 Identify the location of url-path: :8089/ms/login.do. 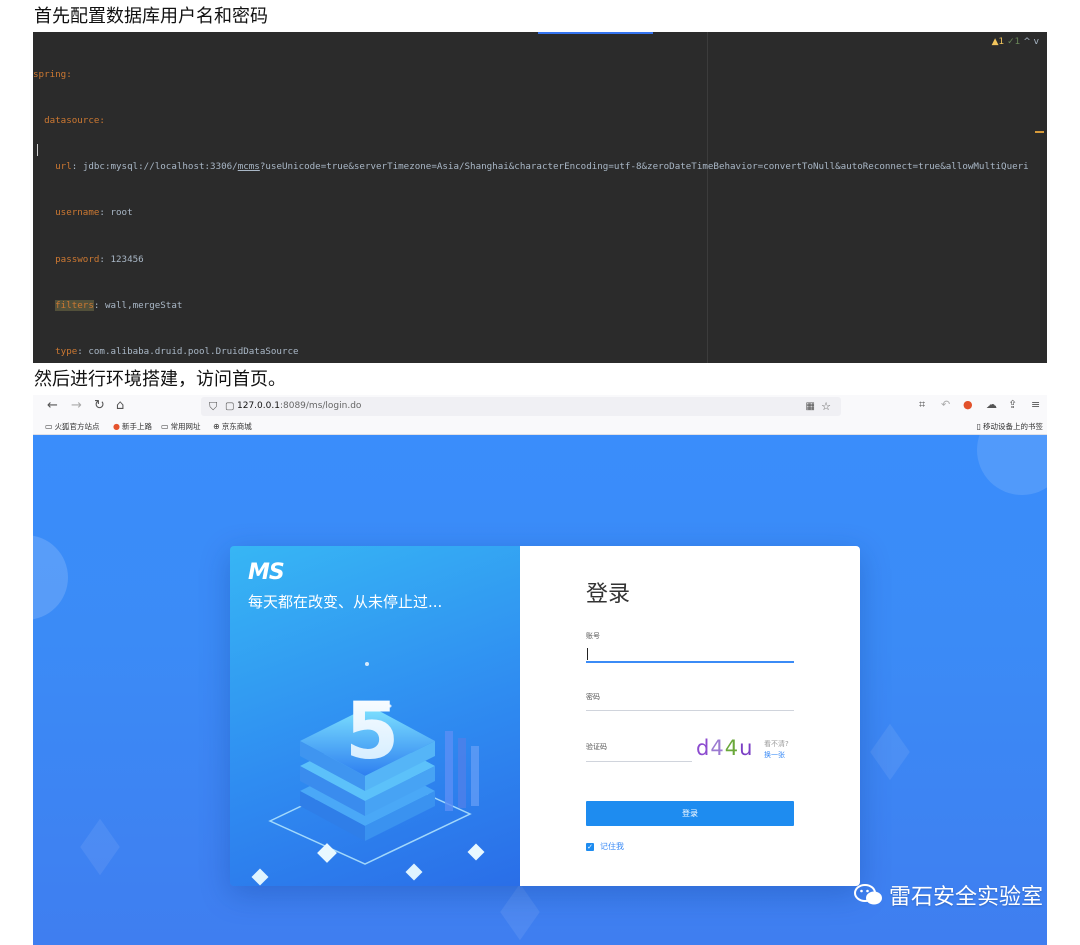
(320, 406).